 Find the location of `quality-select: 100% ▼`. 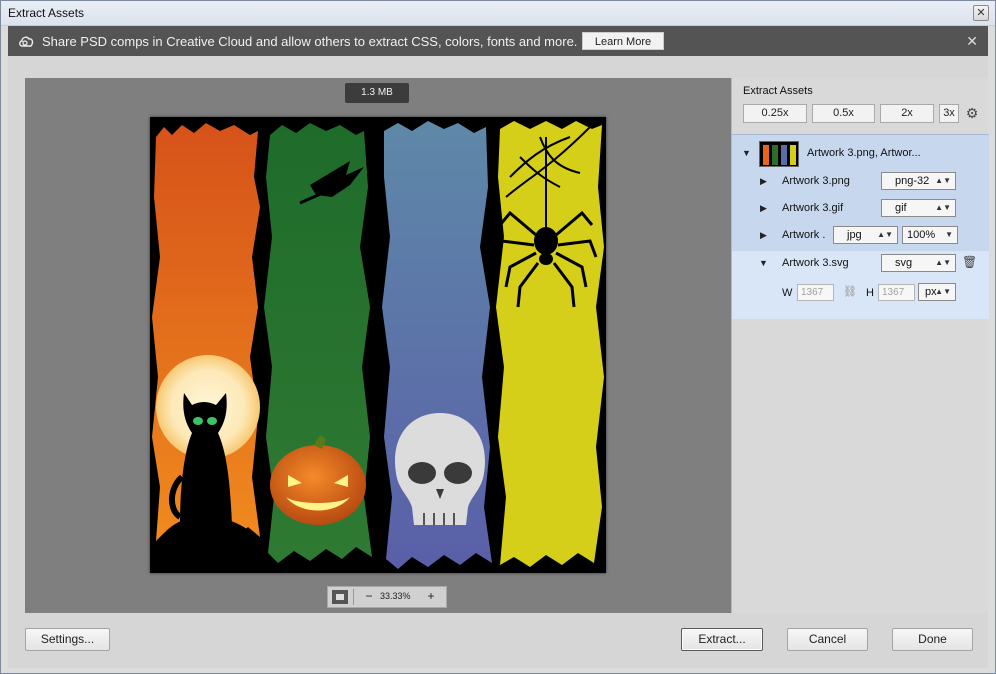

quality-select: 100% ▼ is located at coordinates (930, 235).